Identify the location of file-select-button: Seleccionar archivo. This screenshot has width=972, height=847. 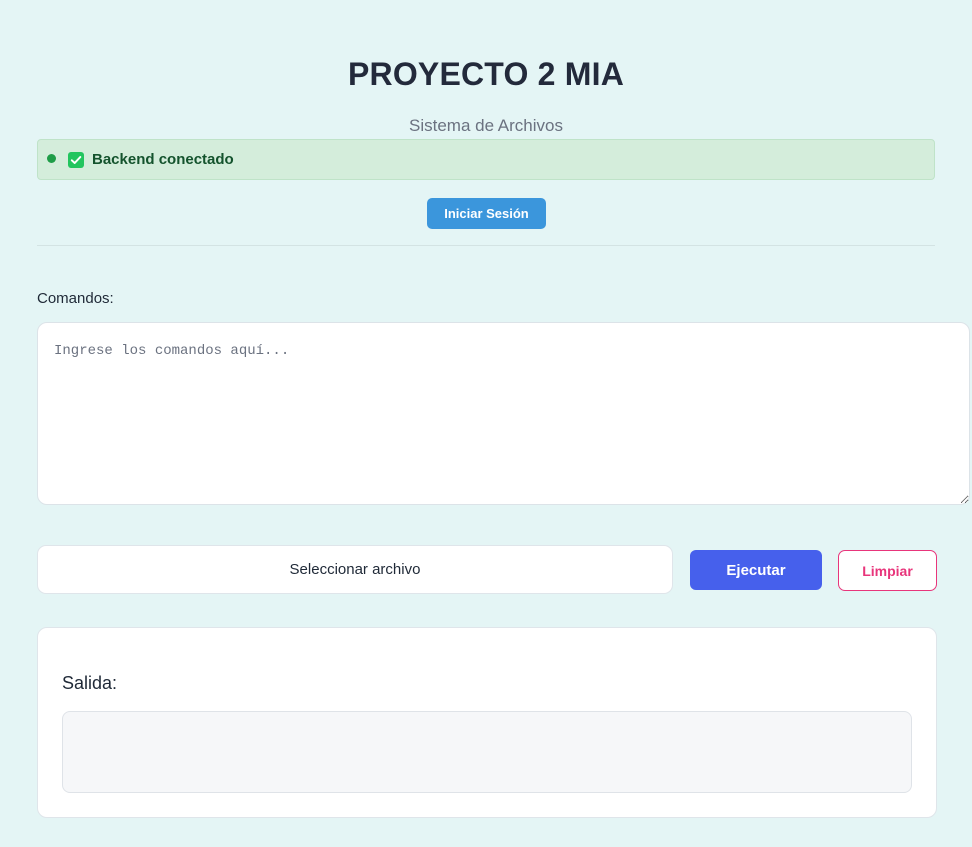
(355, 569).